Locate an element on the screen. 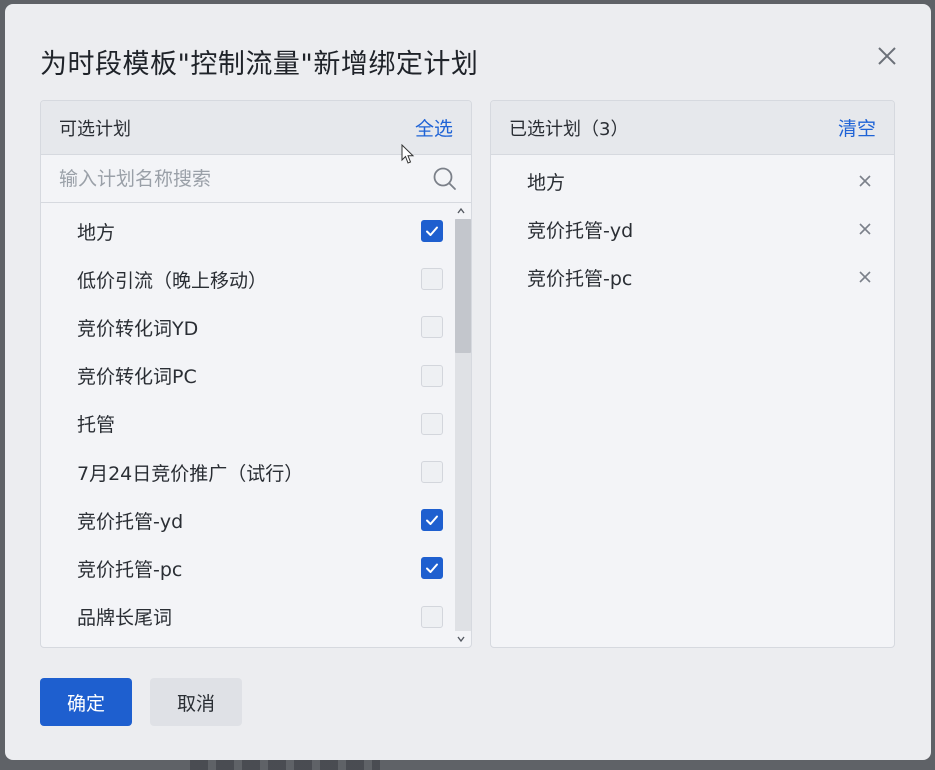 The image size is (935, 770). plan-item-label: 竞价托管-pc is located at coordinates (130, 569).